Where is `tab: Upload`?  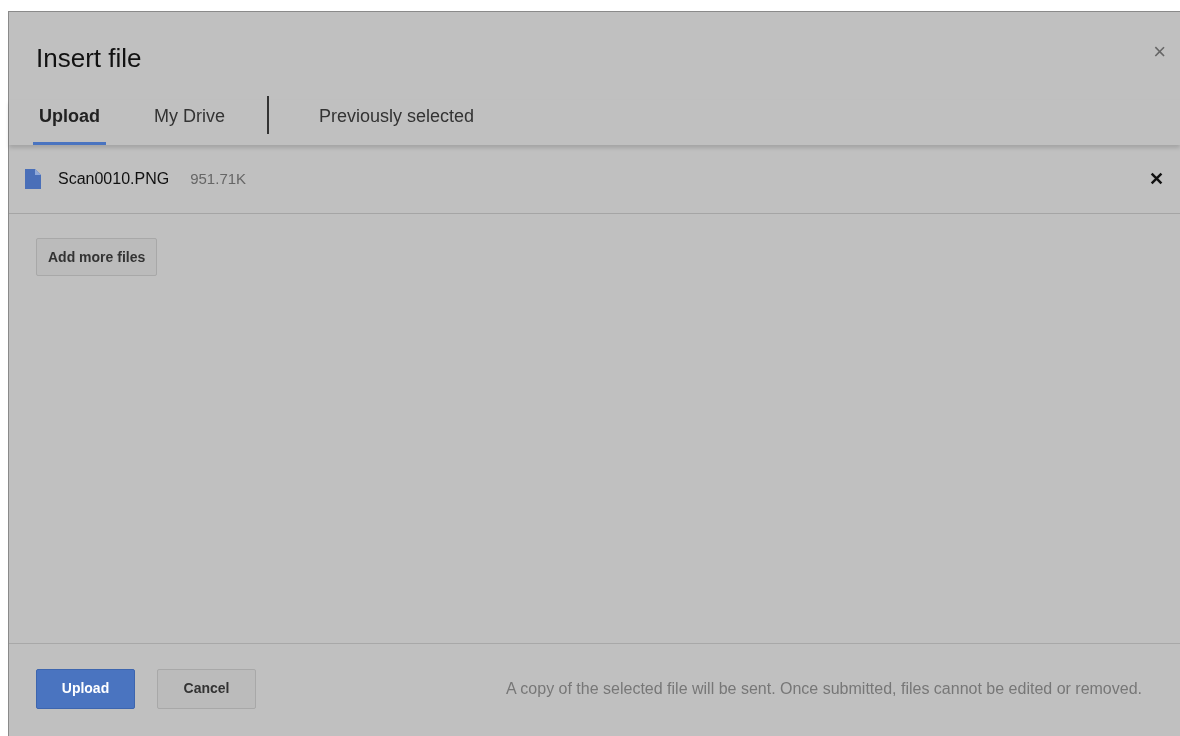
tab: Upload is located at coordinates (69, 122).